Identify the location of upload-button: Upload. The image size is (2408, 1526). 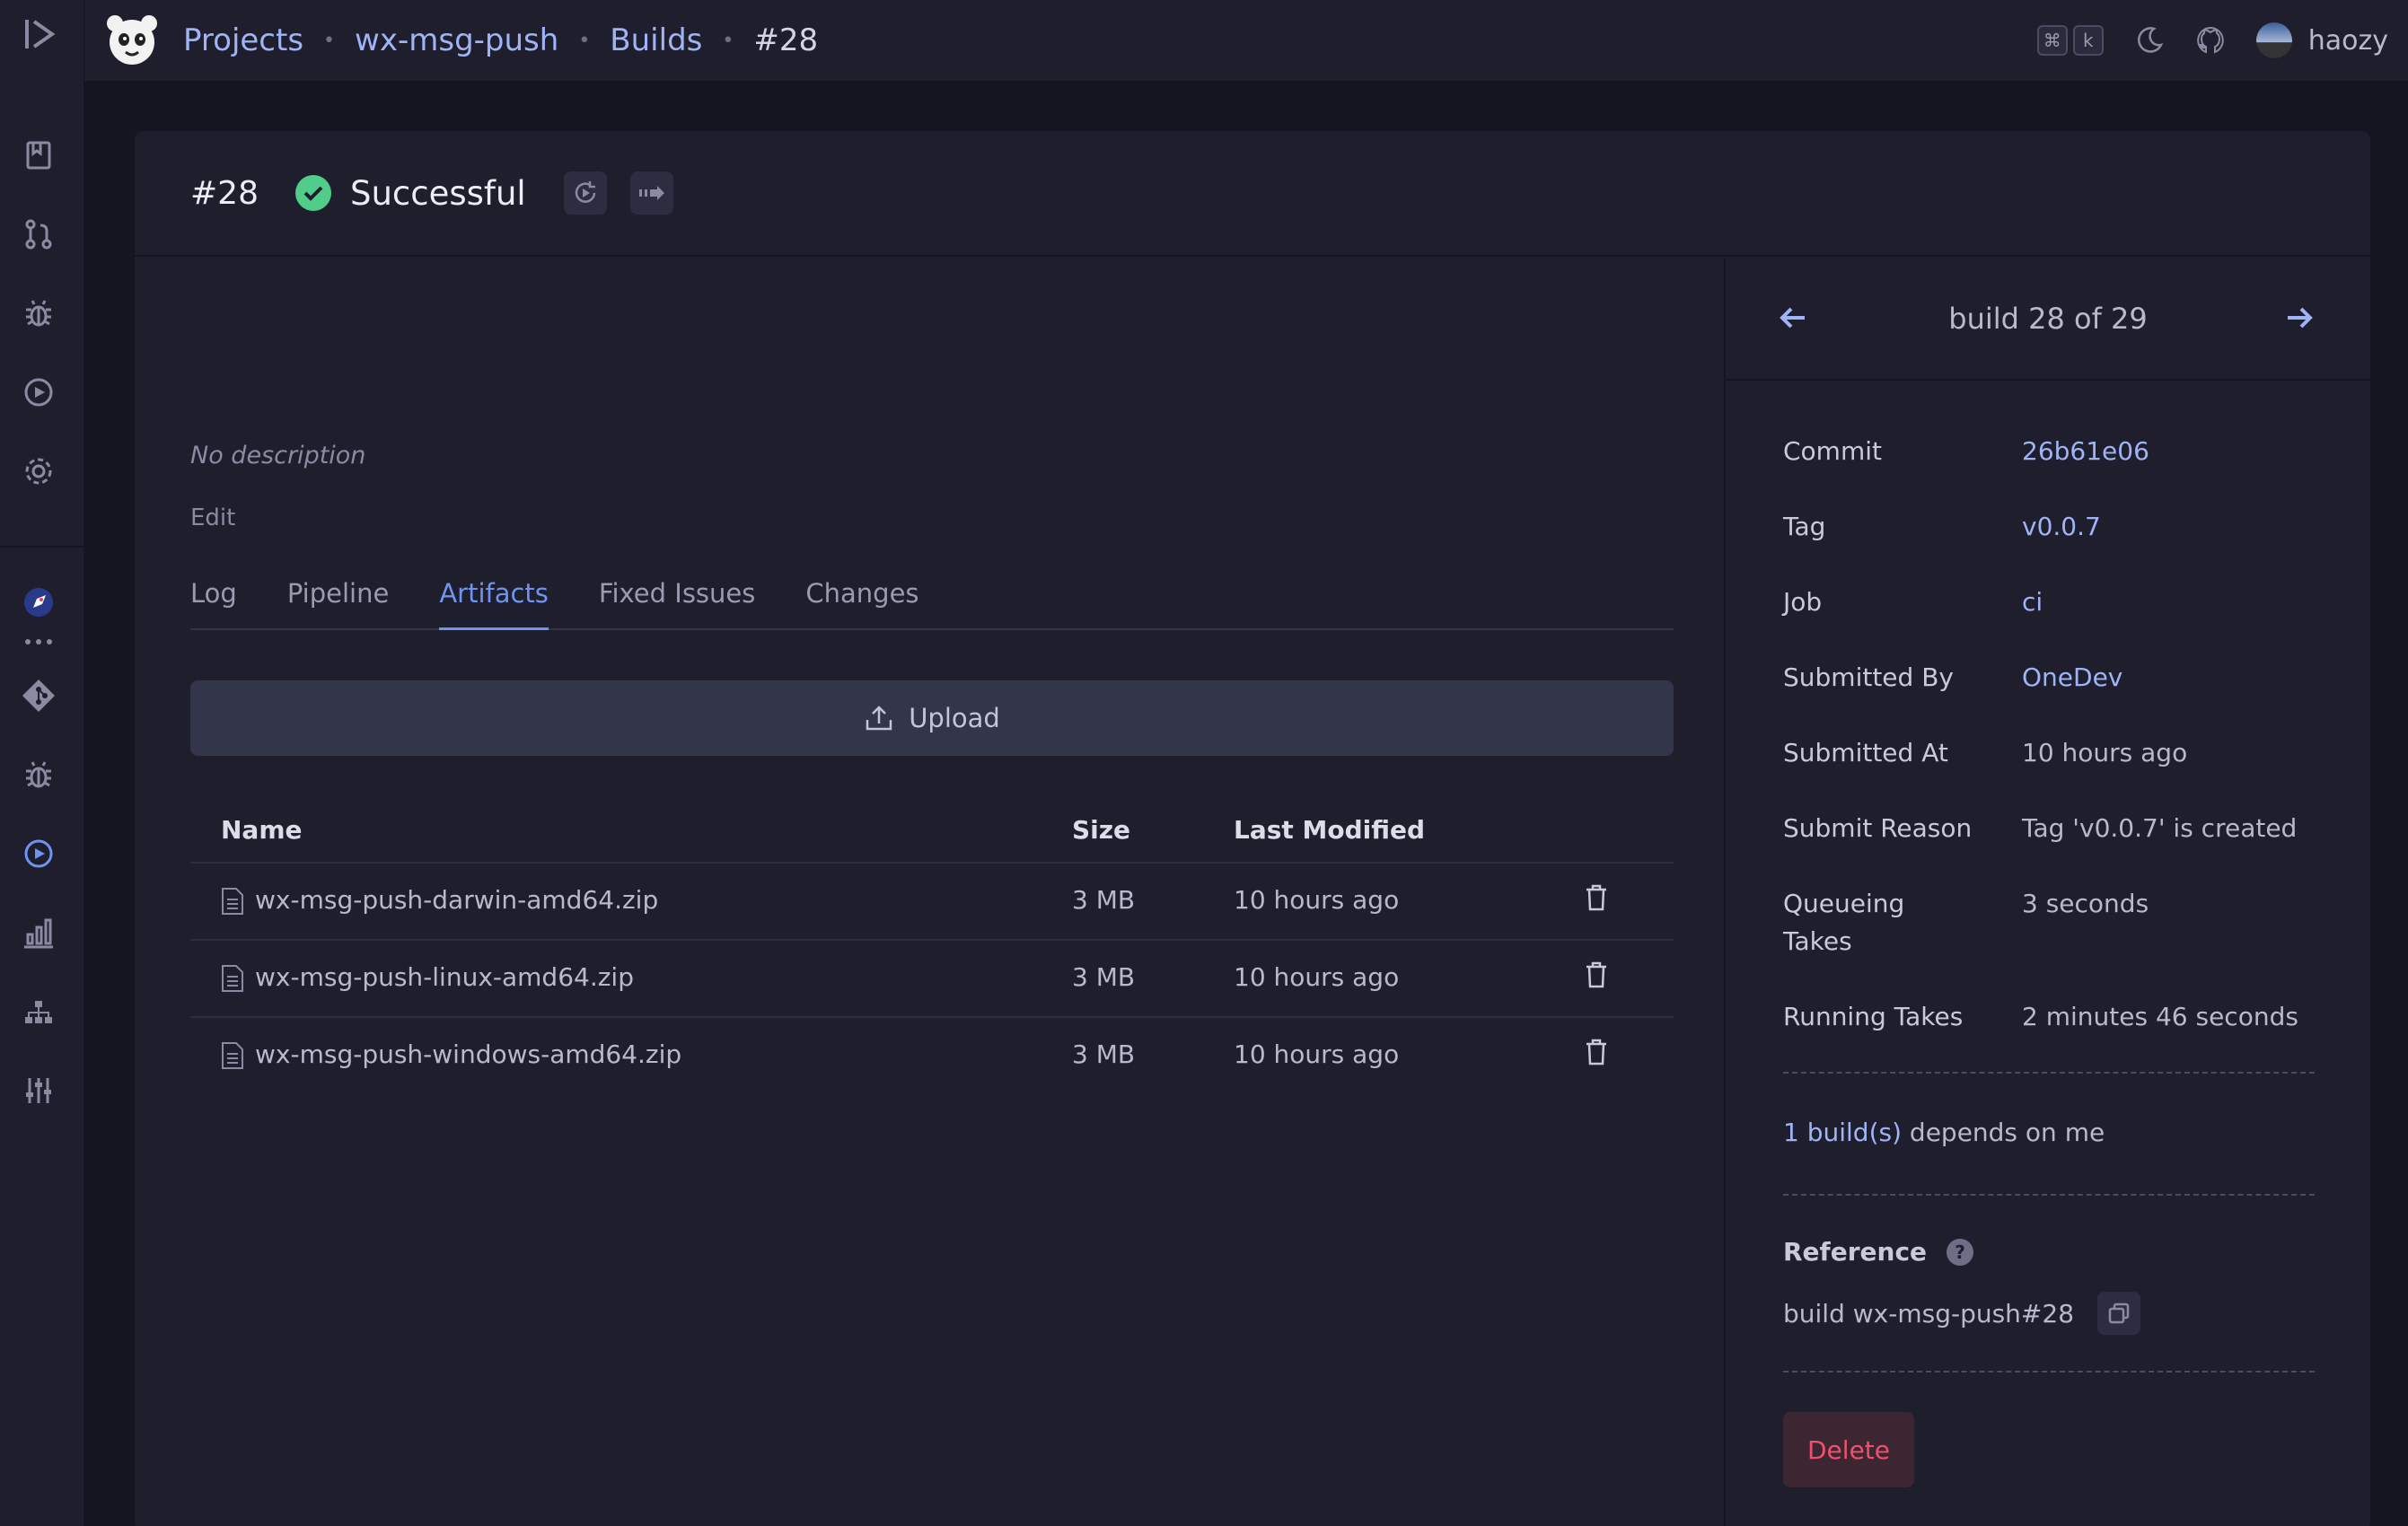
(932, 718).